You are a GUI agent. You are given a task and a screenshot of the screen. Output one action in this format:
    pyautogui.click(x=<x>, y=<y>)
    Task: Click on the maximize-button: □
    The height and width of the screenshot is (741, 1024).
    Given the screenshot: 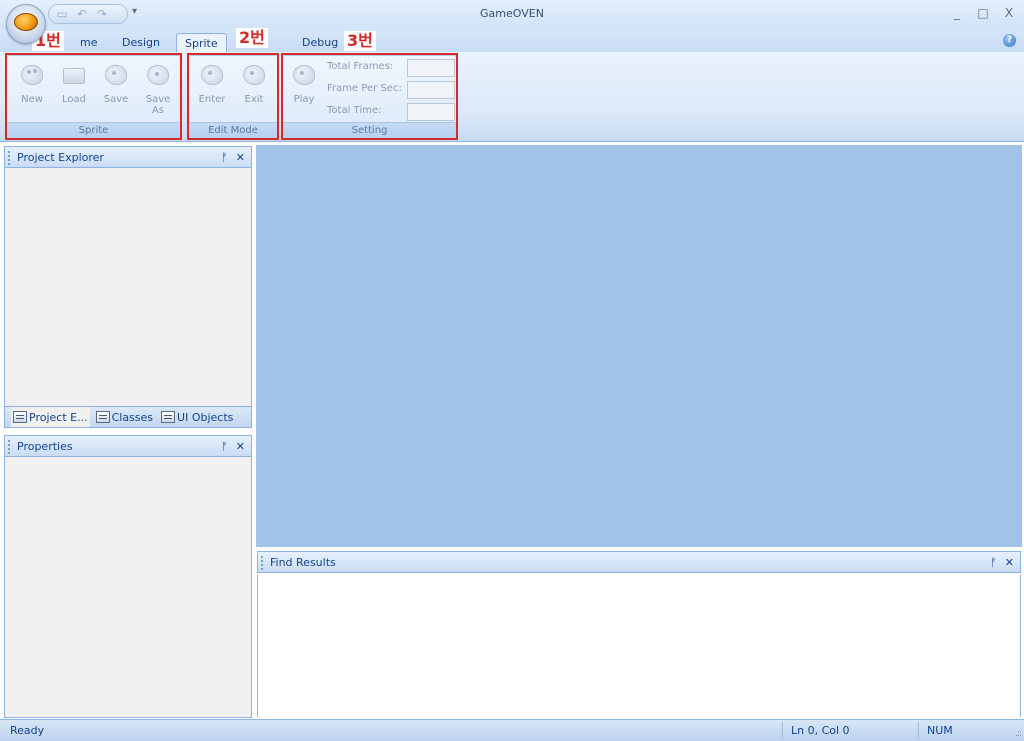 What is the action you would take?
    pyautogui.click(x=983, y=13)
    